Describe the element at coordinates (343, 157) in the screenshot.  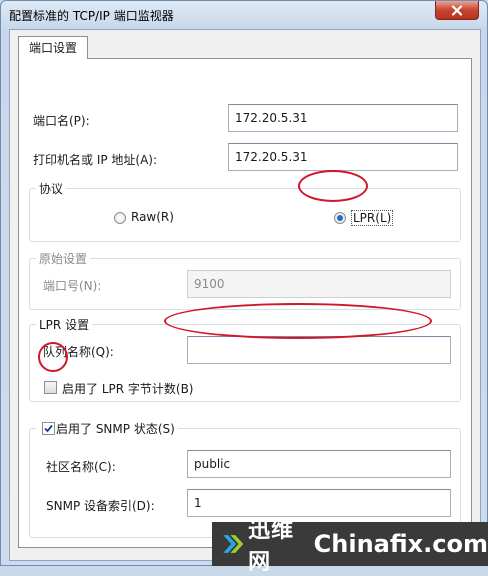
I see `printer-address-input: 172.20.5.31` at that location.